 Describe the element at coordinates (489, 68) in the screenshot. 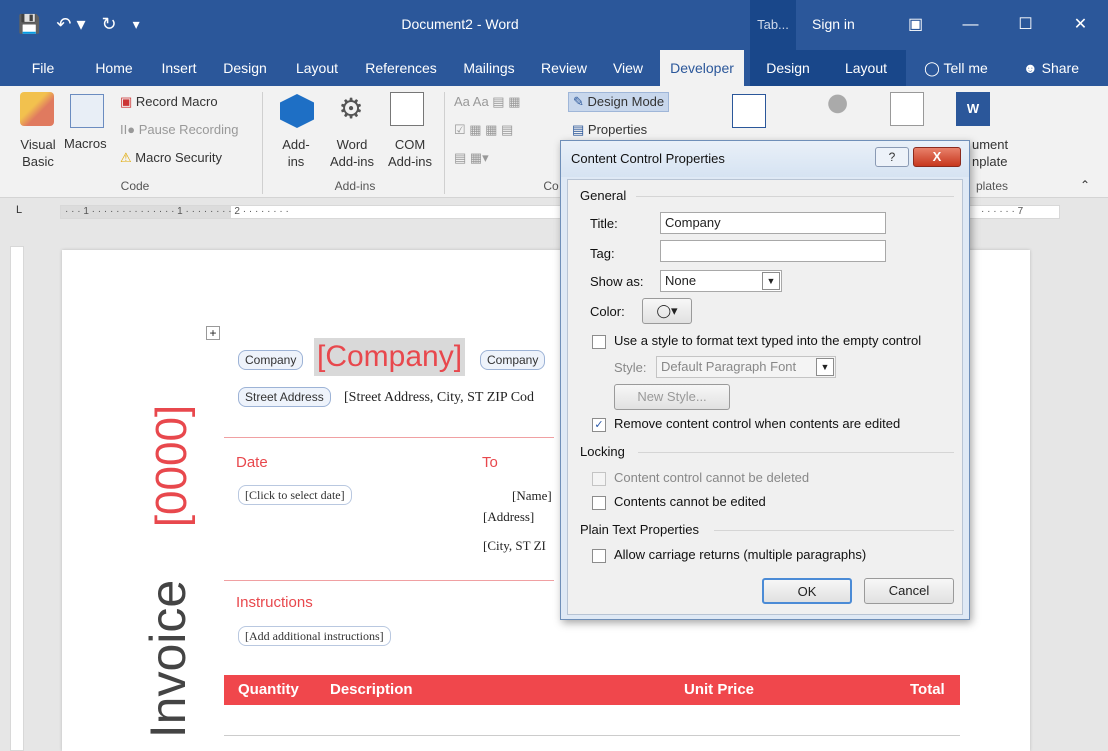

I see `tab-mailings: Mailings` at that location.